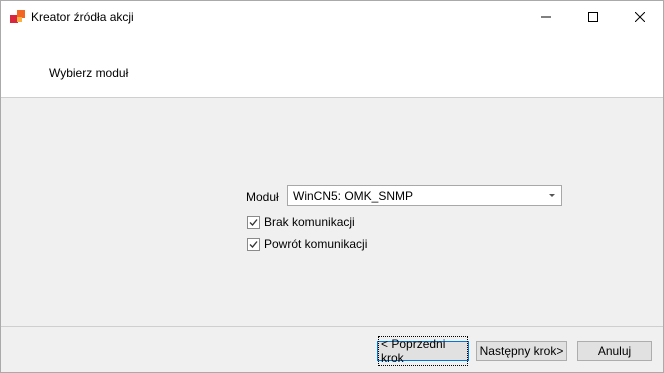  Describe the element at coordinates (332, 16) in the screenshot. I see `title-bar: Kreator źródła akcji` at that location.